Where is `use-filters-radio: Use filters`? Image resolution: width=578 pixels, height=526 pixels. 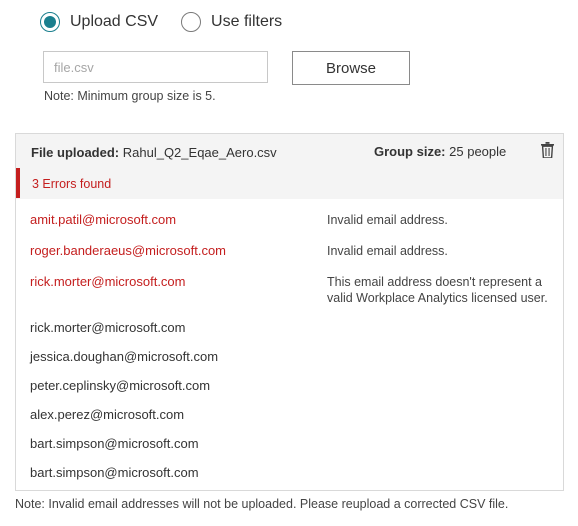 use-filters-radio: Use filters is located at coordinates (231, 22).